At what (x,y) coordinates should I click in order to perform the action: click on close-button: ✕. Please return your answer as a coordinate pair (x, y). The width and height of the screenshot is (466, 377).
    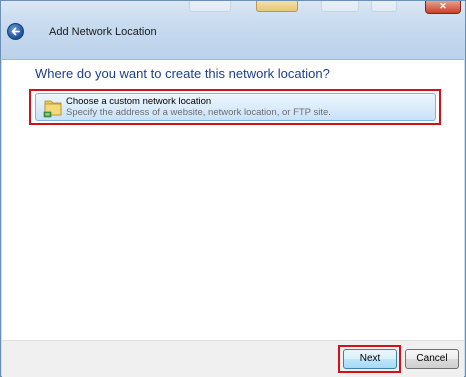
    Looking at the image, I should click on (443, 7).